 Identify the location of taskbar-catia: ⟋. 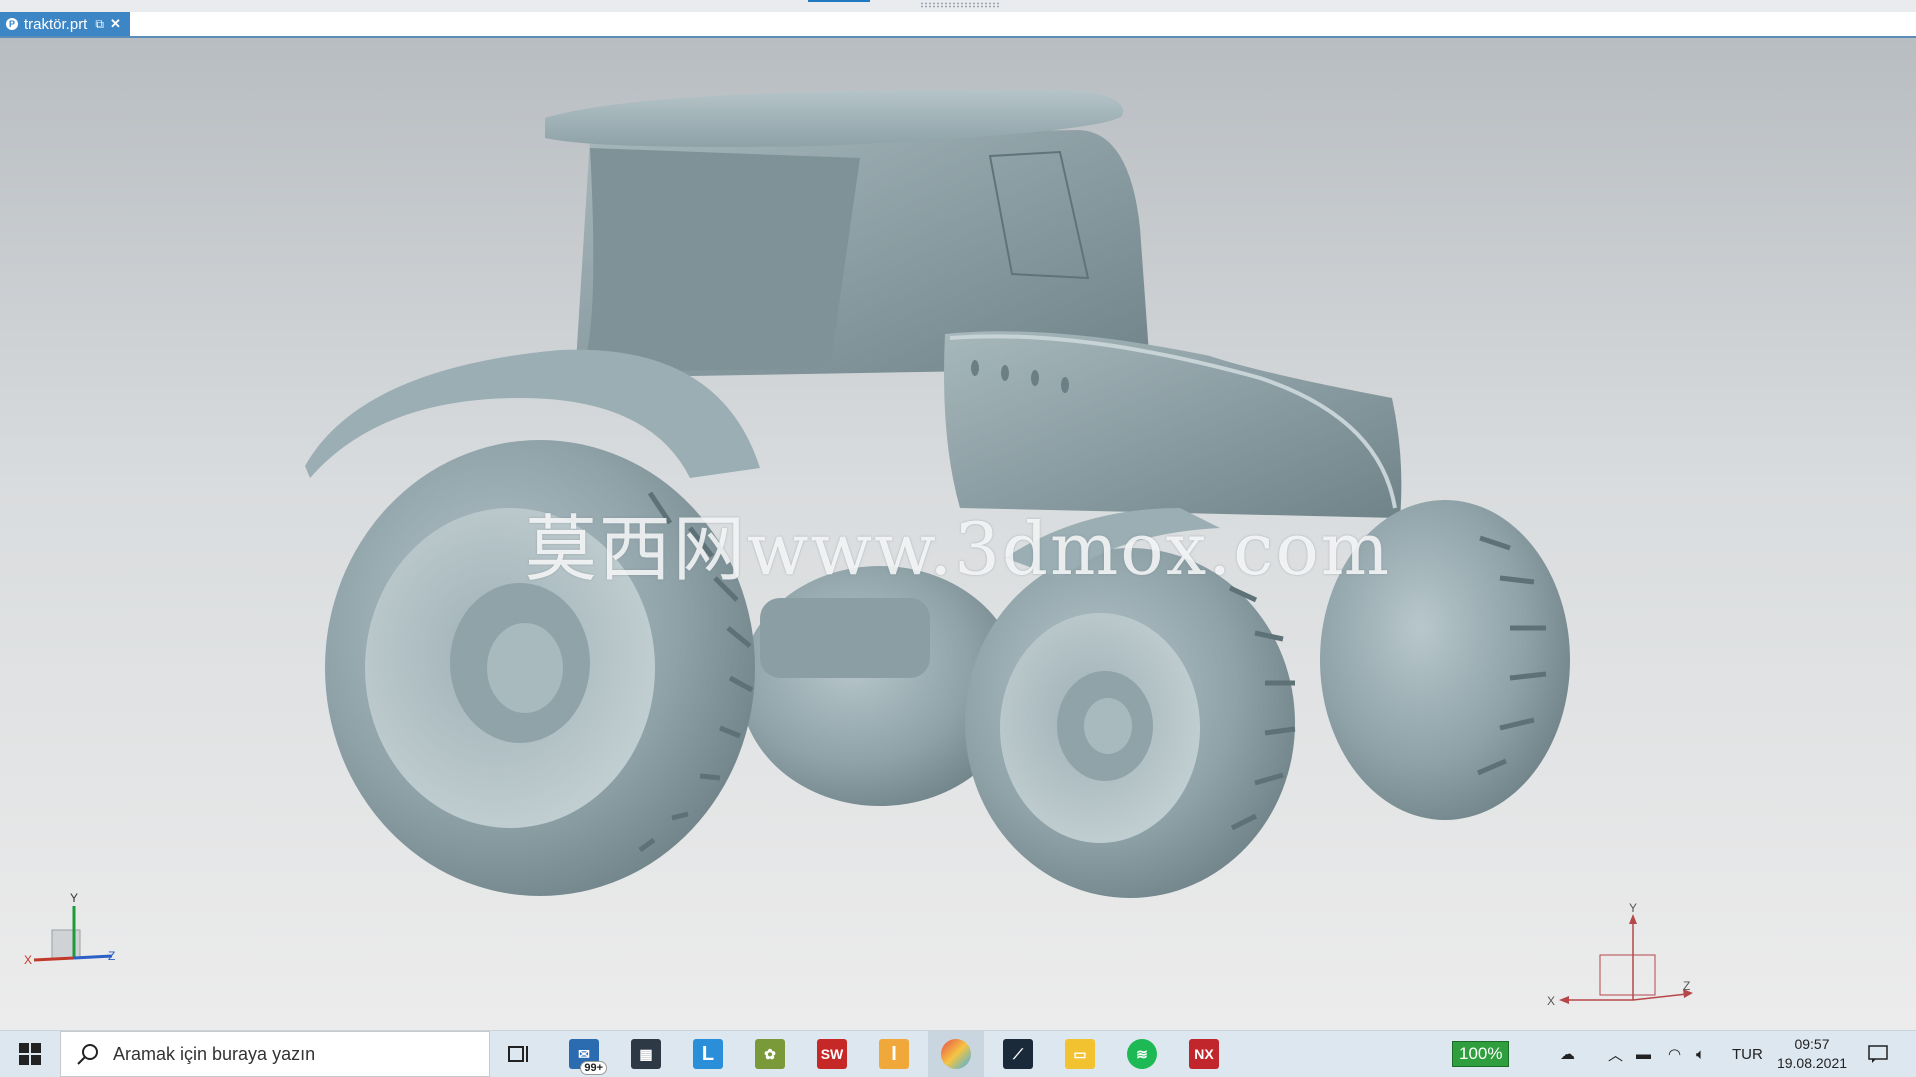
(1018, 1054).